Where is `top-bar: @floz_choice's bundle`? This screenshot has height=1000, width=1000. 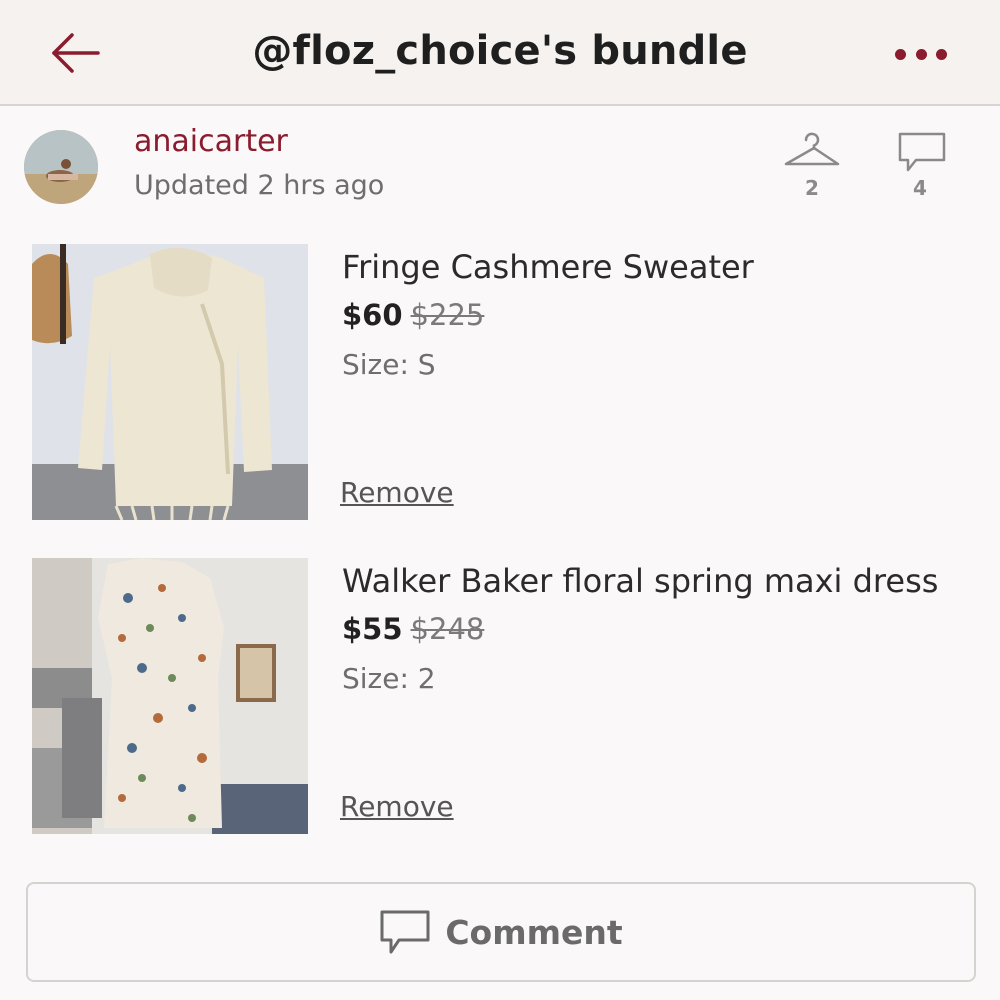
top-bar: @floz_choice's bundle is located at coordinates (500, 53).